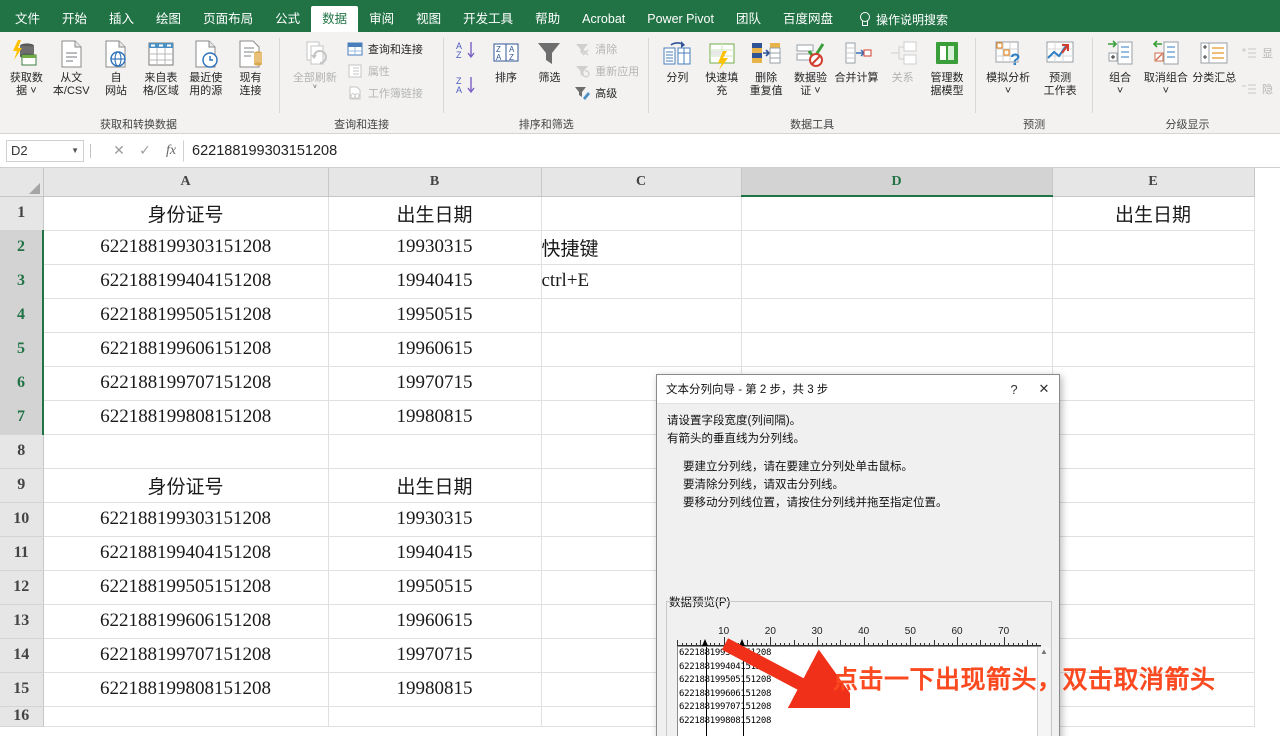  I want to click on cell-E6, so click(1153, 383).